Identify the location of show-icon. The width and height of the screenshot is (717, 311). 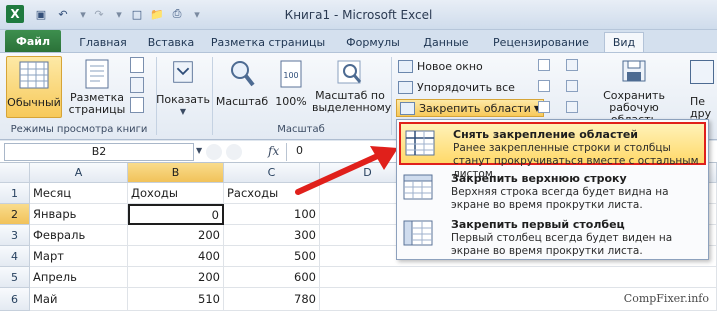
(183, 72).